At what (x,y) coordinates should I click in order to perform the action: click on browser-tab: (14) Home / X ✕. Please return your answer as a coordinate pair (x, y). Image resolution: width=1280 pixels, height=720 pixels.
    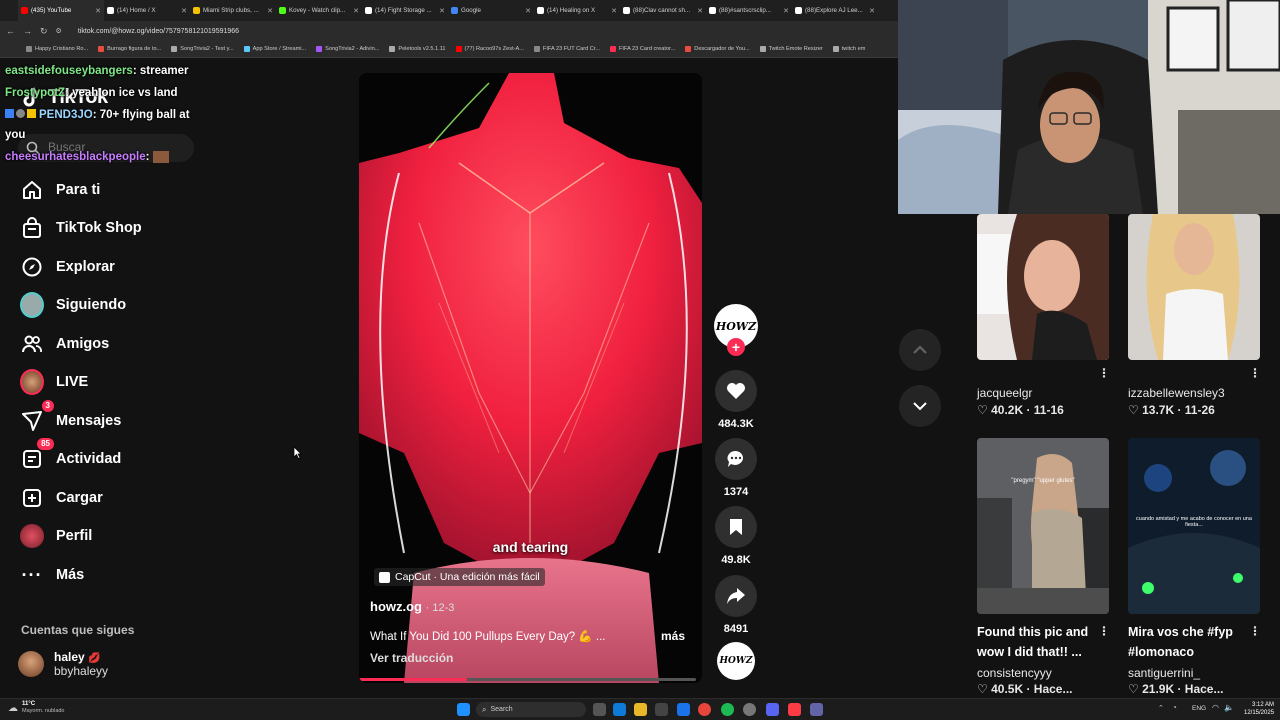
    Looking at the image, I should click on (147, 10).